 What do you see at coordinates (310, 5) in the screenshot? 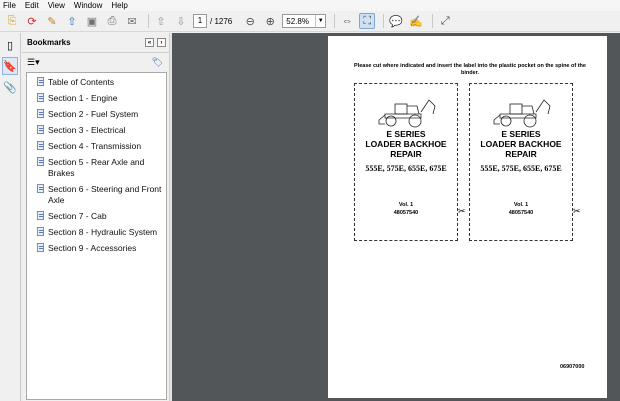
I see `menu-bar: File Edit View Window Help` at bounding box center [310, 5].